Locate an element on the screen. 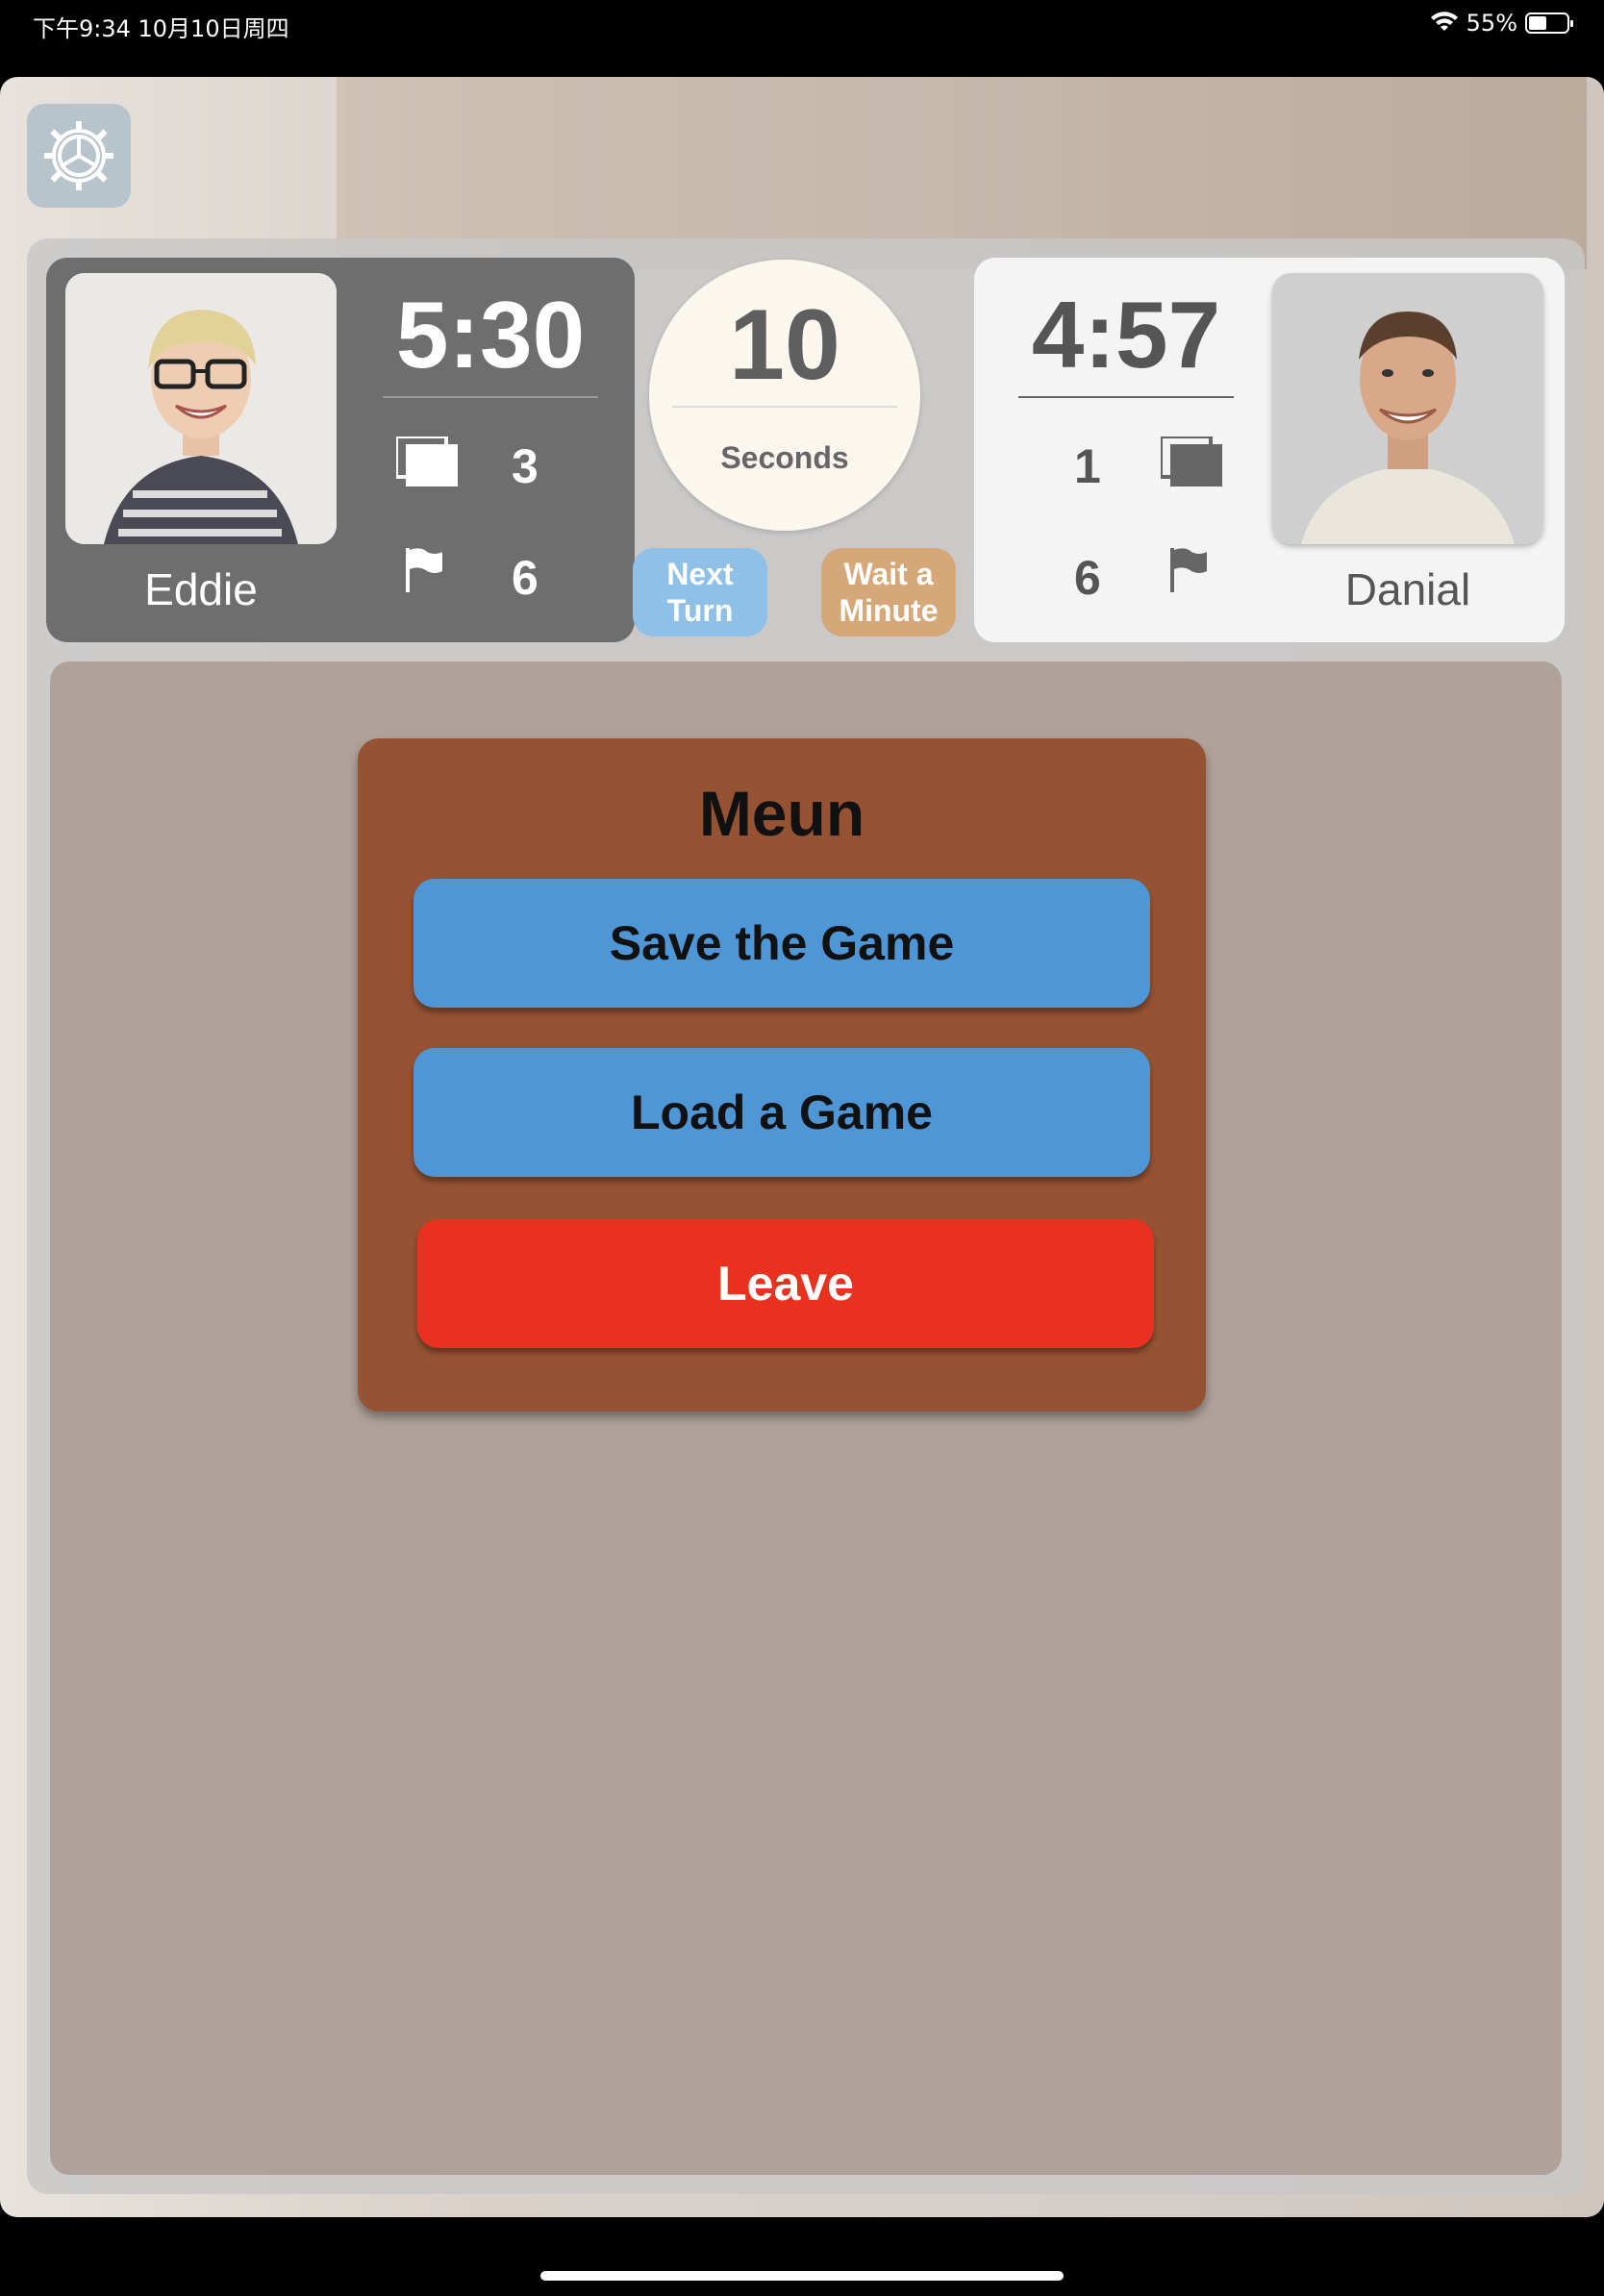  next-turn-button: Next Turn is located at coordinates (700, 592).